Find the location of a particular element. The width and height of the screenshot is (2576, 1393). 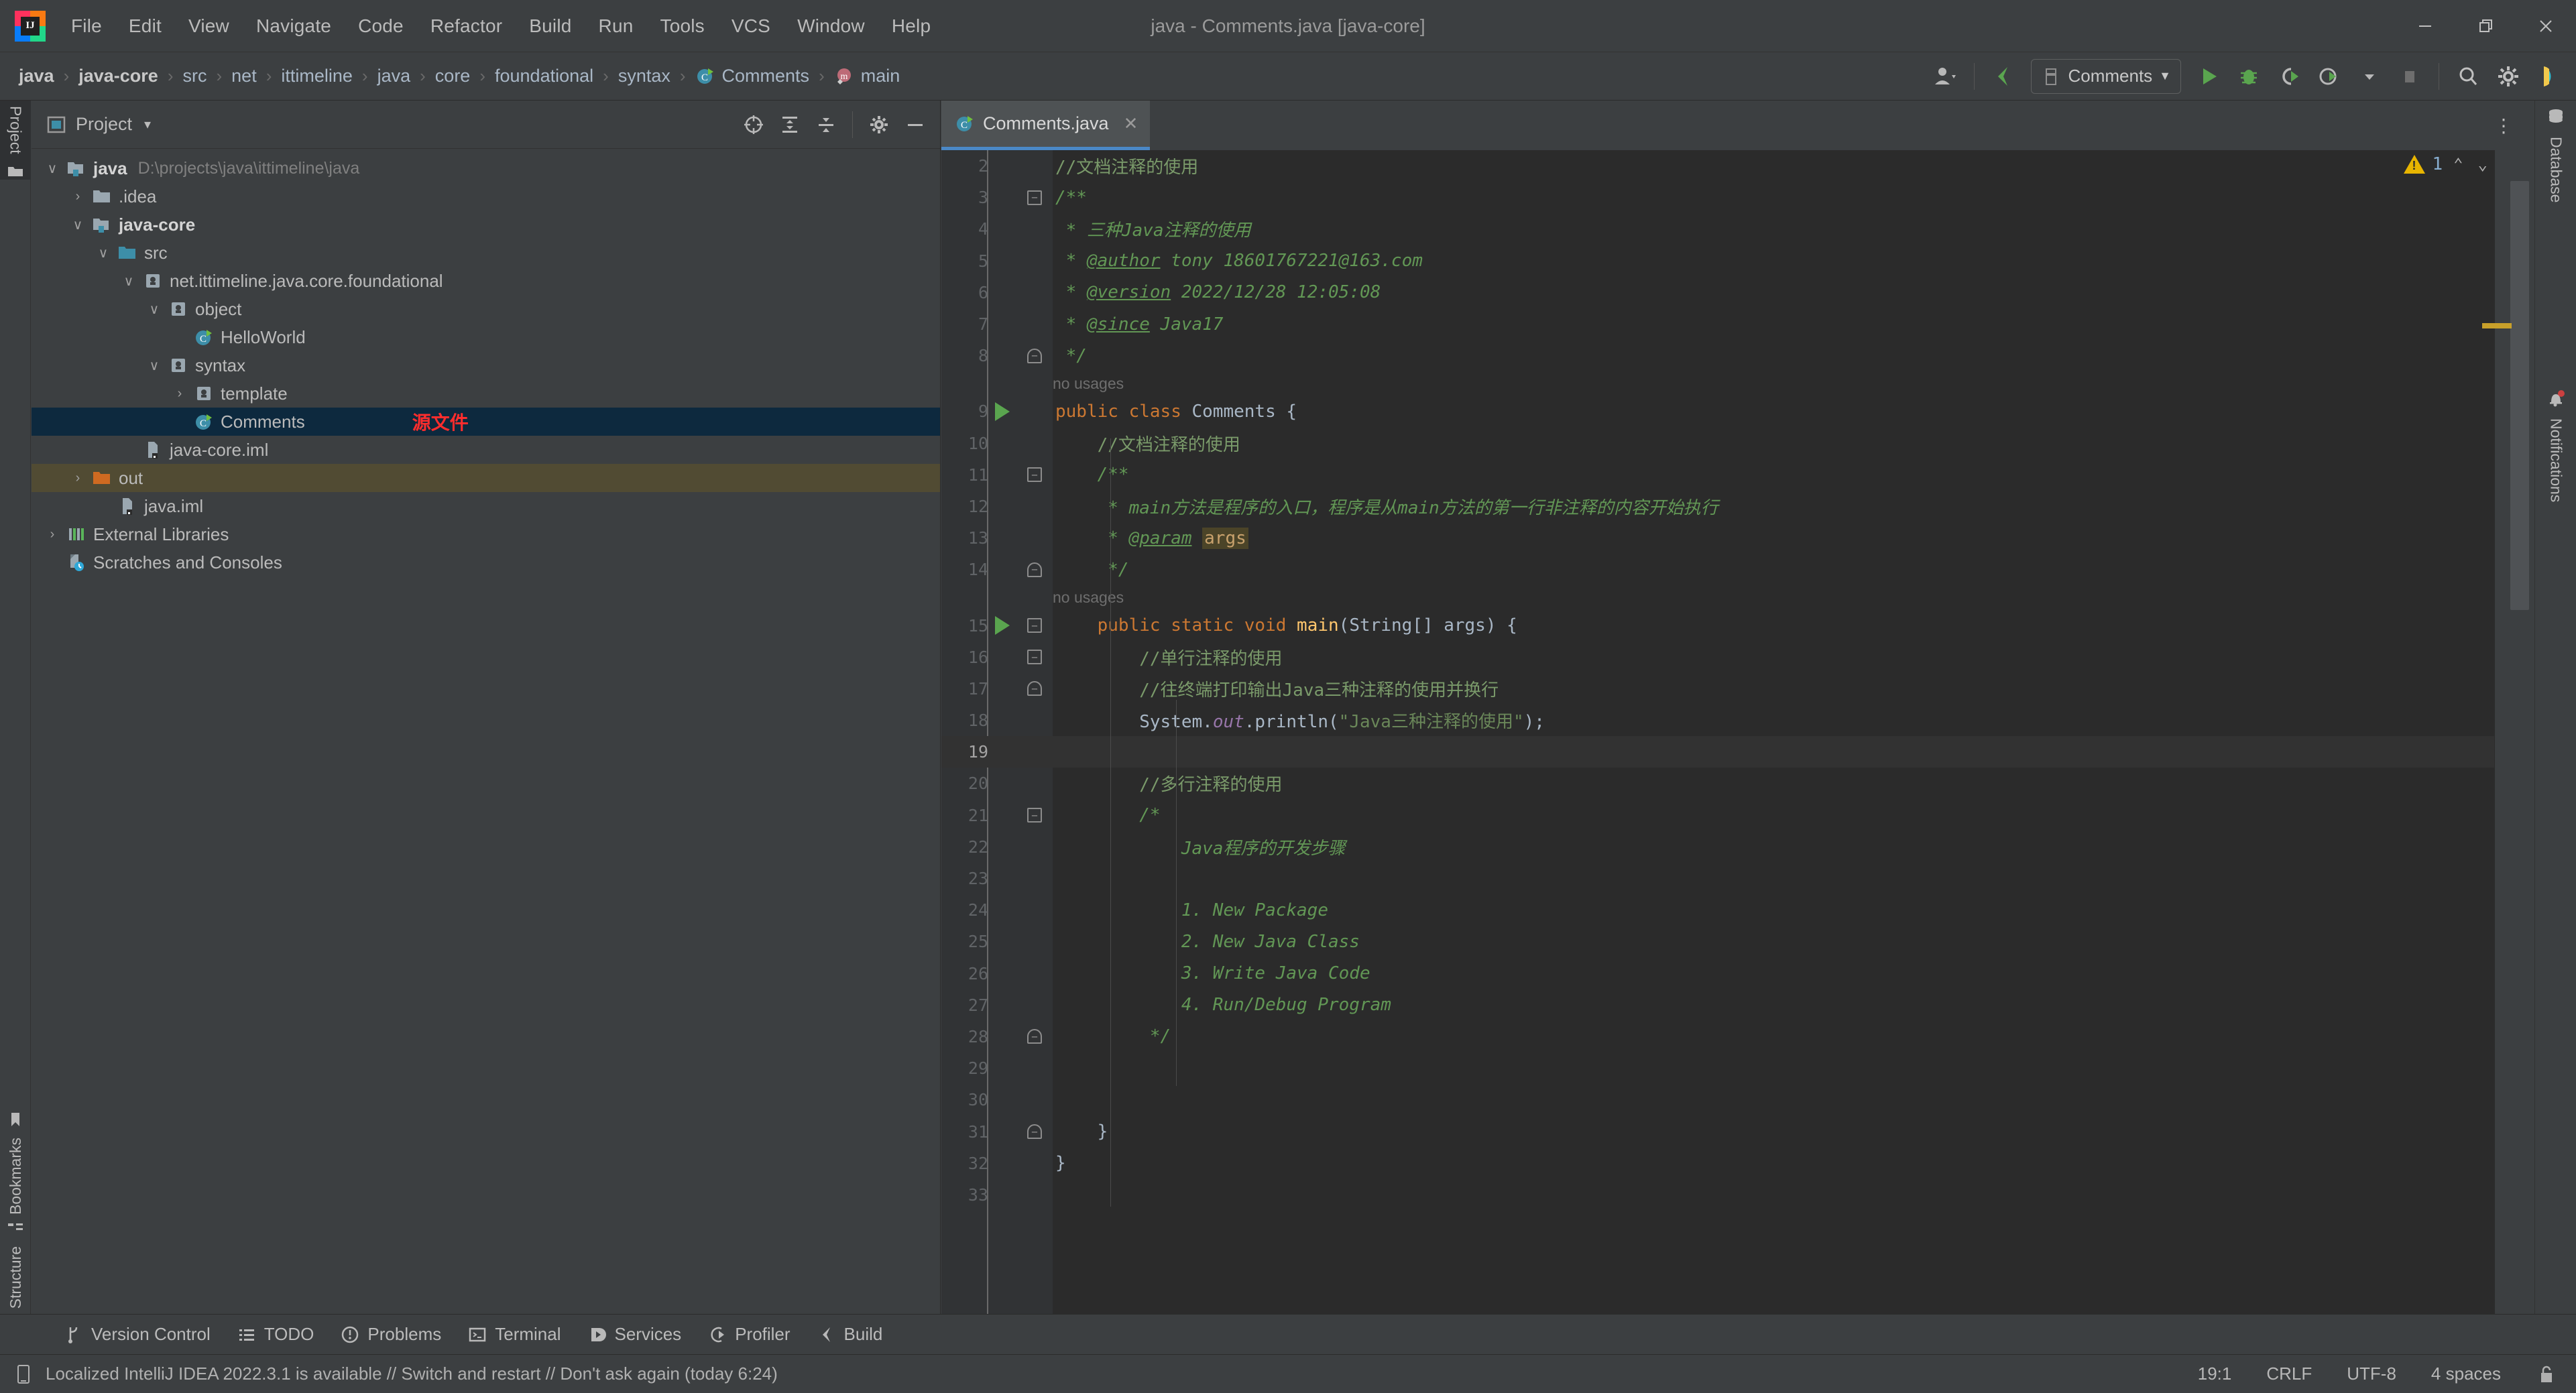

build-arrow-icon is located at coordinates (2003, 76).